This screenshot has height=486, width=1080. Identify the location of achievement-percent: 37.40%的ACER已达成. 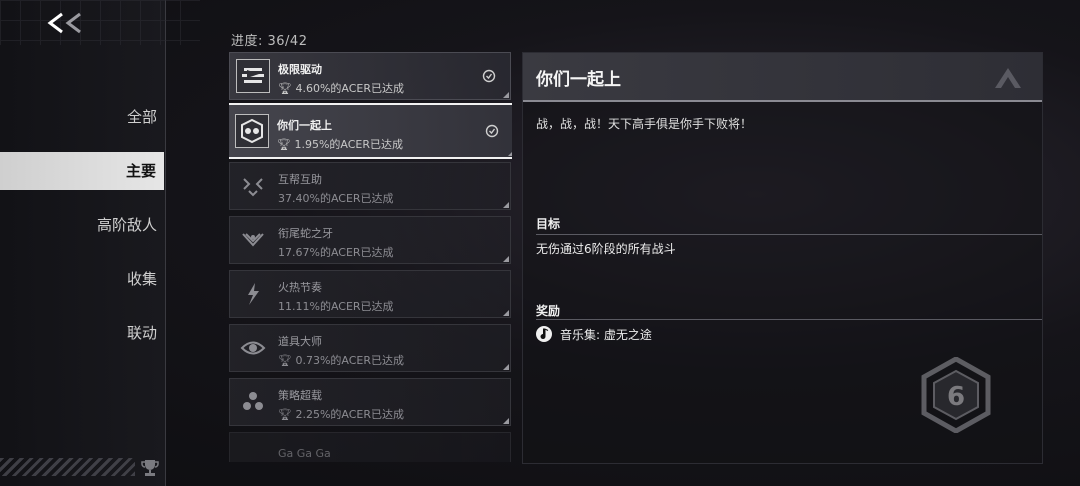
(336, 198).